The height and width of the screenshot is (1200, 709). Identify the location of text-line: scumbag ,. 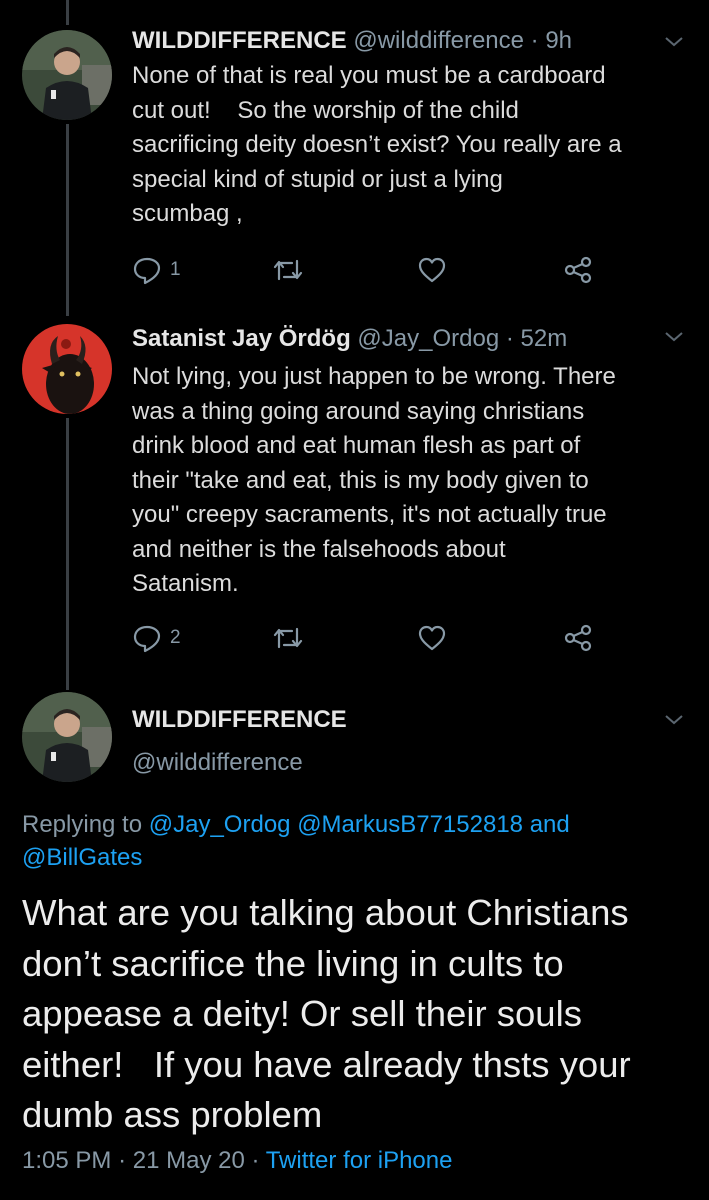
(187, 213).